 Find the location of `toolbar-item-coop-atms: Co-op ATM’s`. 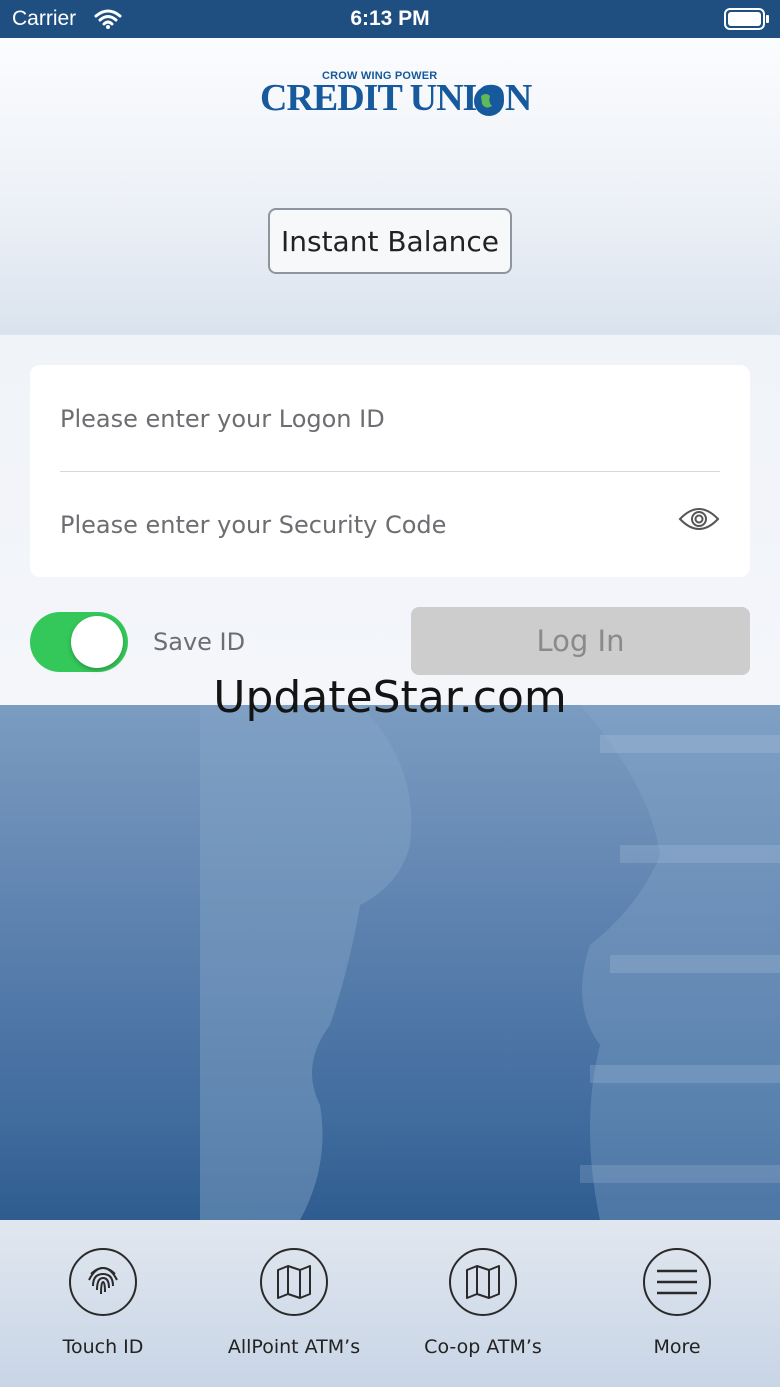

toolbar-item-coop-atms: Co-op ATM’s is located at coordinates (483, 1303).